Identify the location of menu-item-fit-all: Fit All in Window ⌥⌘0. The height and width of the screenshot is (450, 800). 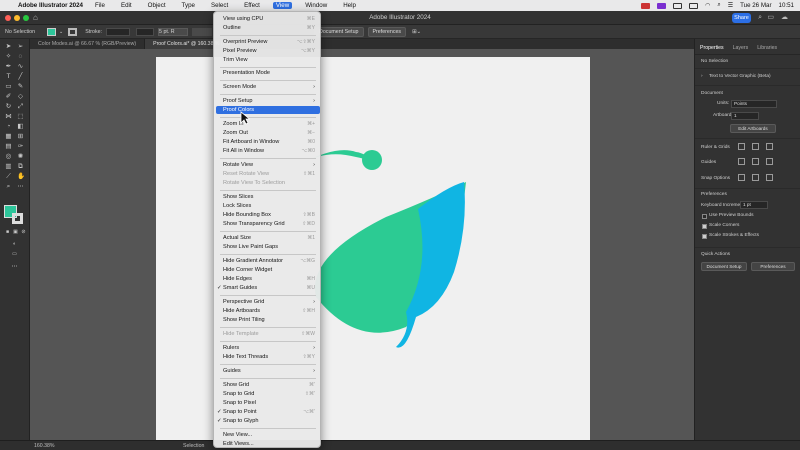
(268, 151).